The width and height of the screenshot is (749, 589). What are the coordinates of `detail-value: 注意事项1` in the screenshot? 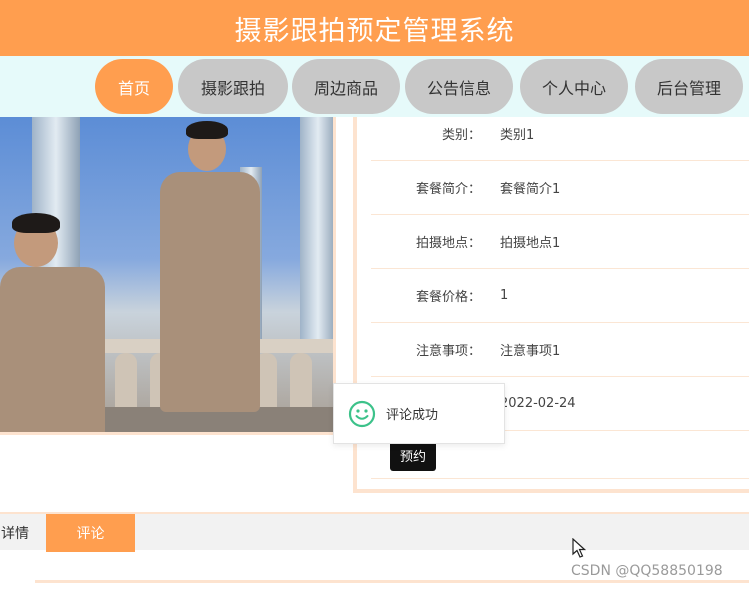 It's located at (530, 351).